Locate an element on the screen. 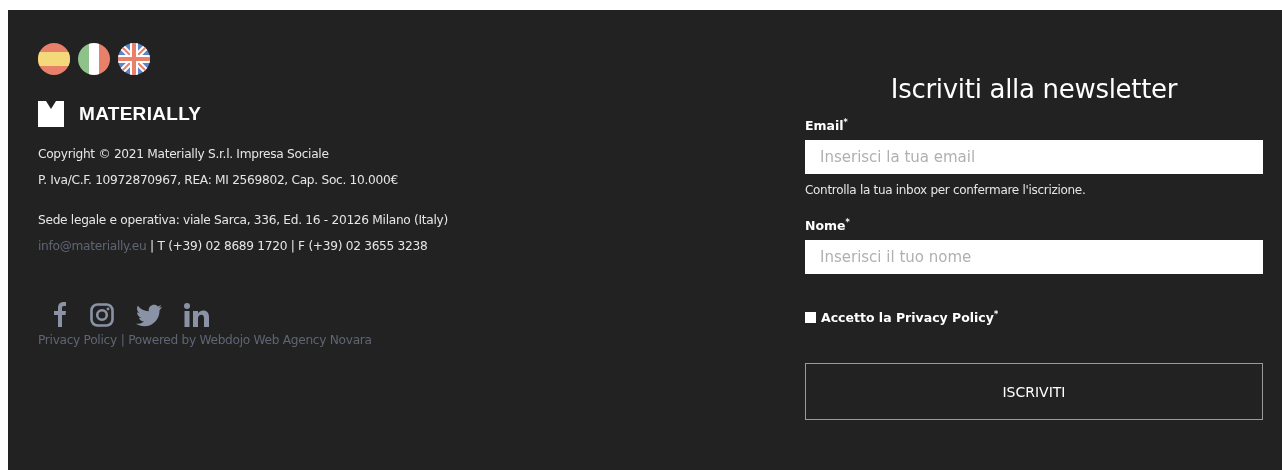 The height and width of the screenshot is (470, 1282). field-label: Email$^{*}$ is located at coordinates (827, 126).